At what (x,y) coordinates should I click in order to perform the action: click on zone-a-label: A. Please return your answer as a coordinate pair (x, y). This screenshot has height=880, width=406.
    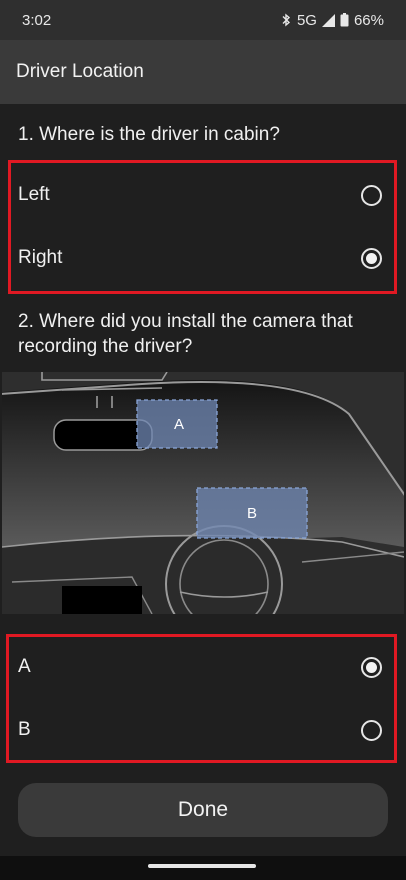
    Looking at the image, I should click on (179, 424).